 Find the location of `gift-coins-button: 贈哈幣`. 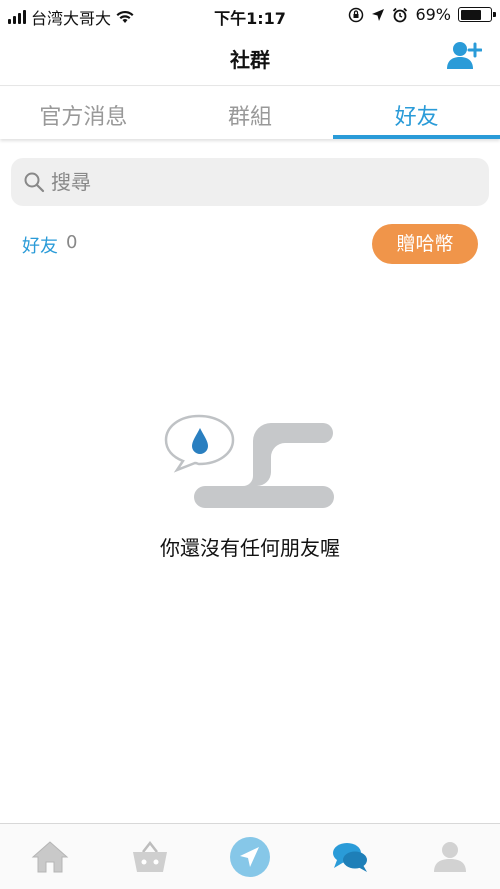

gift-coins-button: 贈哈幣 is located at coordinates (425, 244).